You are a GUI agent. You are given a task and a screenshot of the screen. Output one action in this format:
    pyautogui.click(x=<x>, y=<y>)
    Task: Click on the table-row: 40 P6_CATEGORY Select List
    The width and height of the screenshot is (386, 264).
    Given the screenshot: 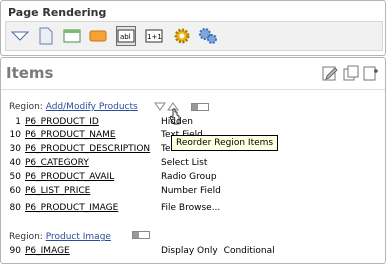 What is the action you would take?
    pyautogui.click(x=108, y=163)
    